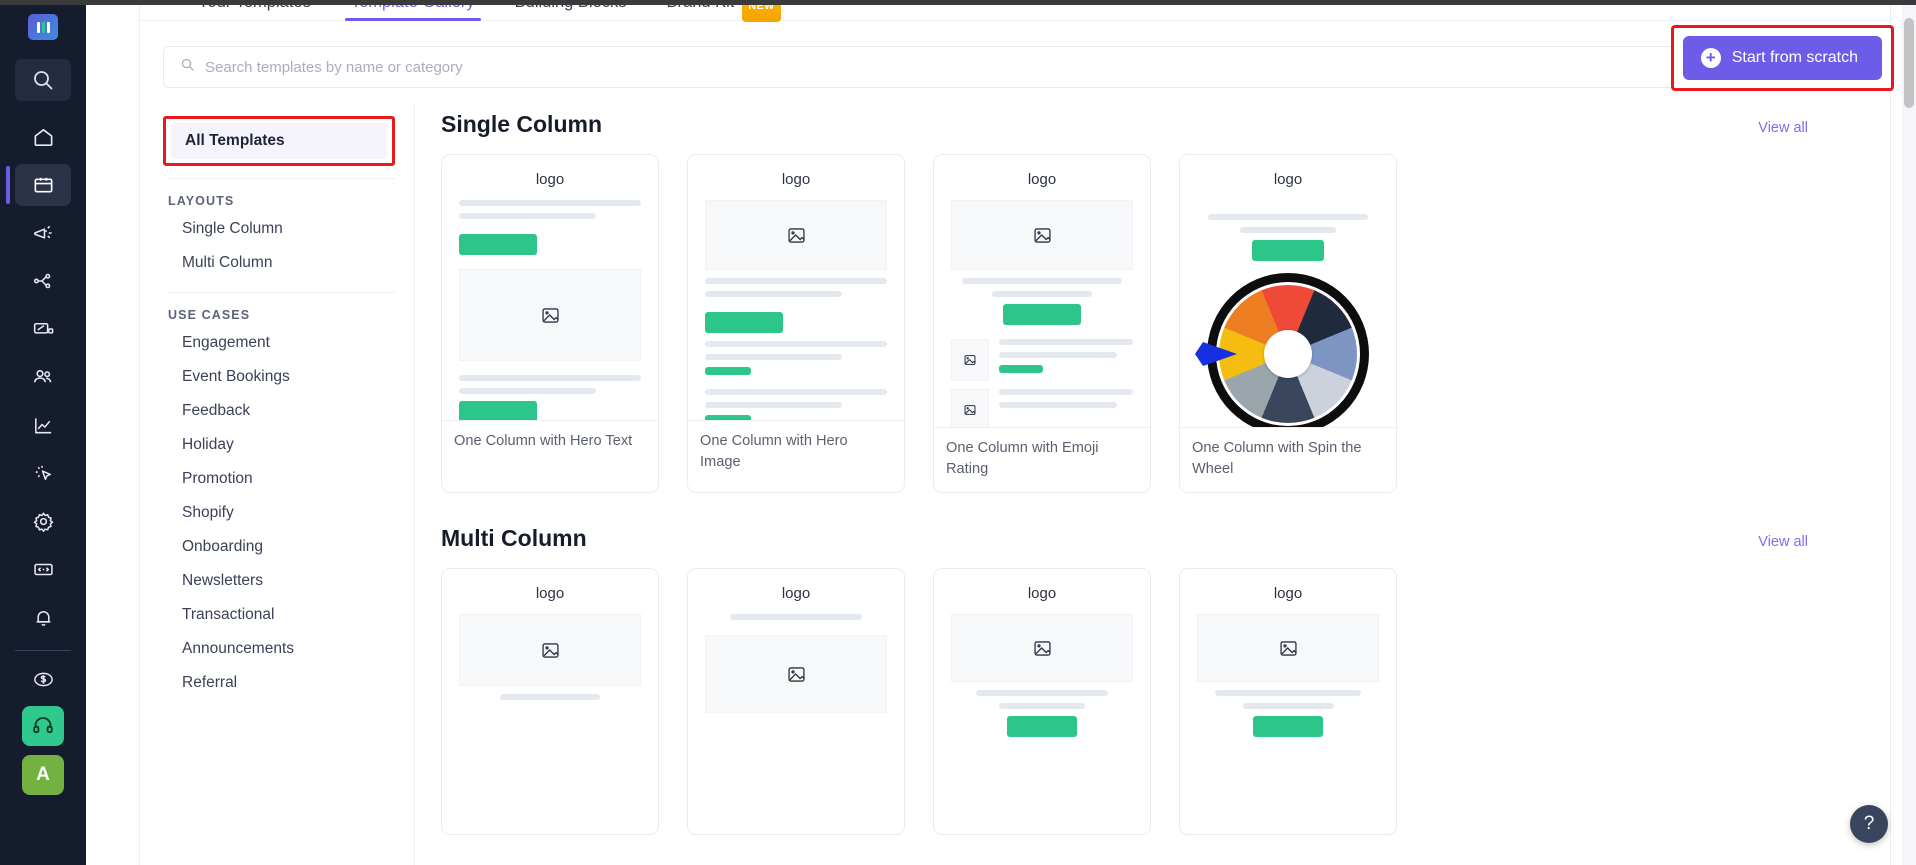 The width and height of the screenshot is (1916, 865). I want to click on start-from-scratch-button: + Start from scratch, so click(1782, 58).